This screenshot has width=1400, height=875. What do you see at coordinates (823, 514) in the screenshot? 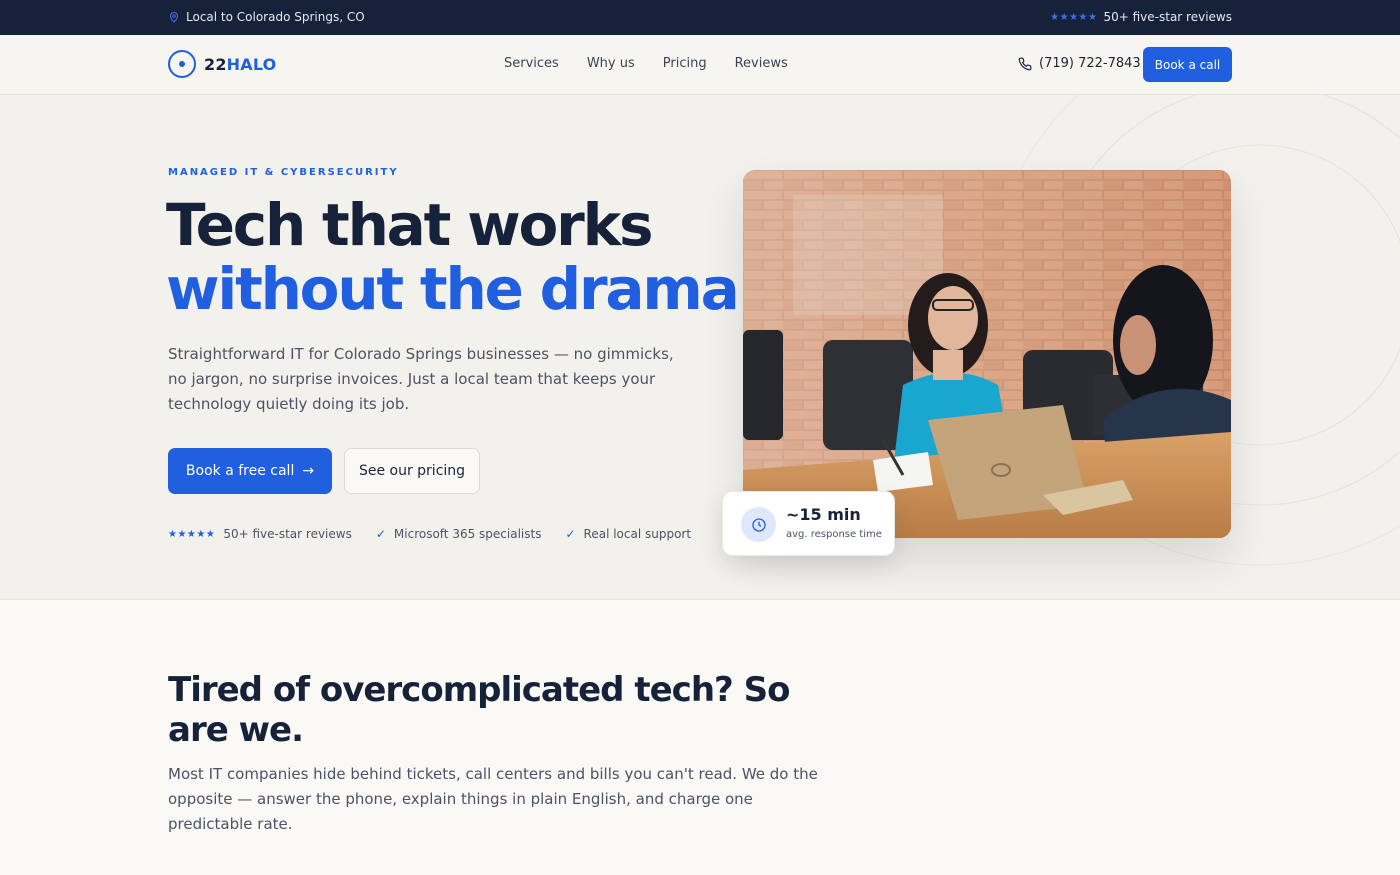
I see `response-time-value: ~15 min` at bounding box center [823, 514].